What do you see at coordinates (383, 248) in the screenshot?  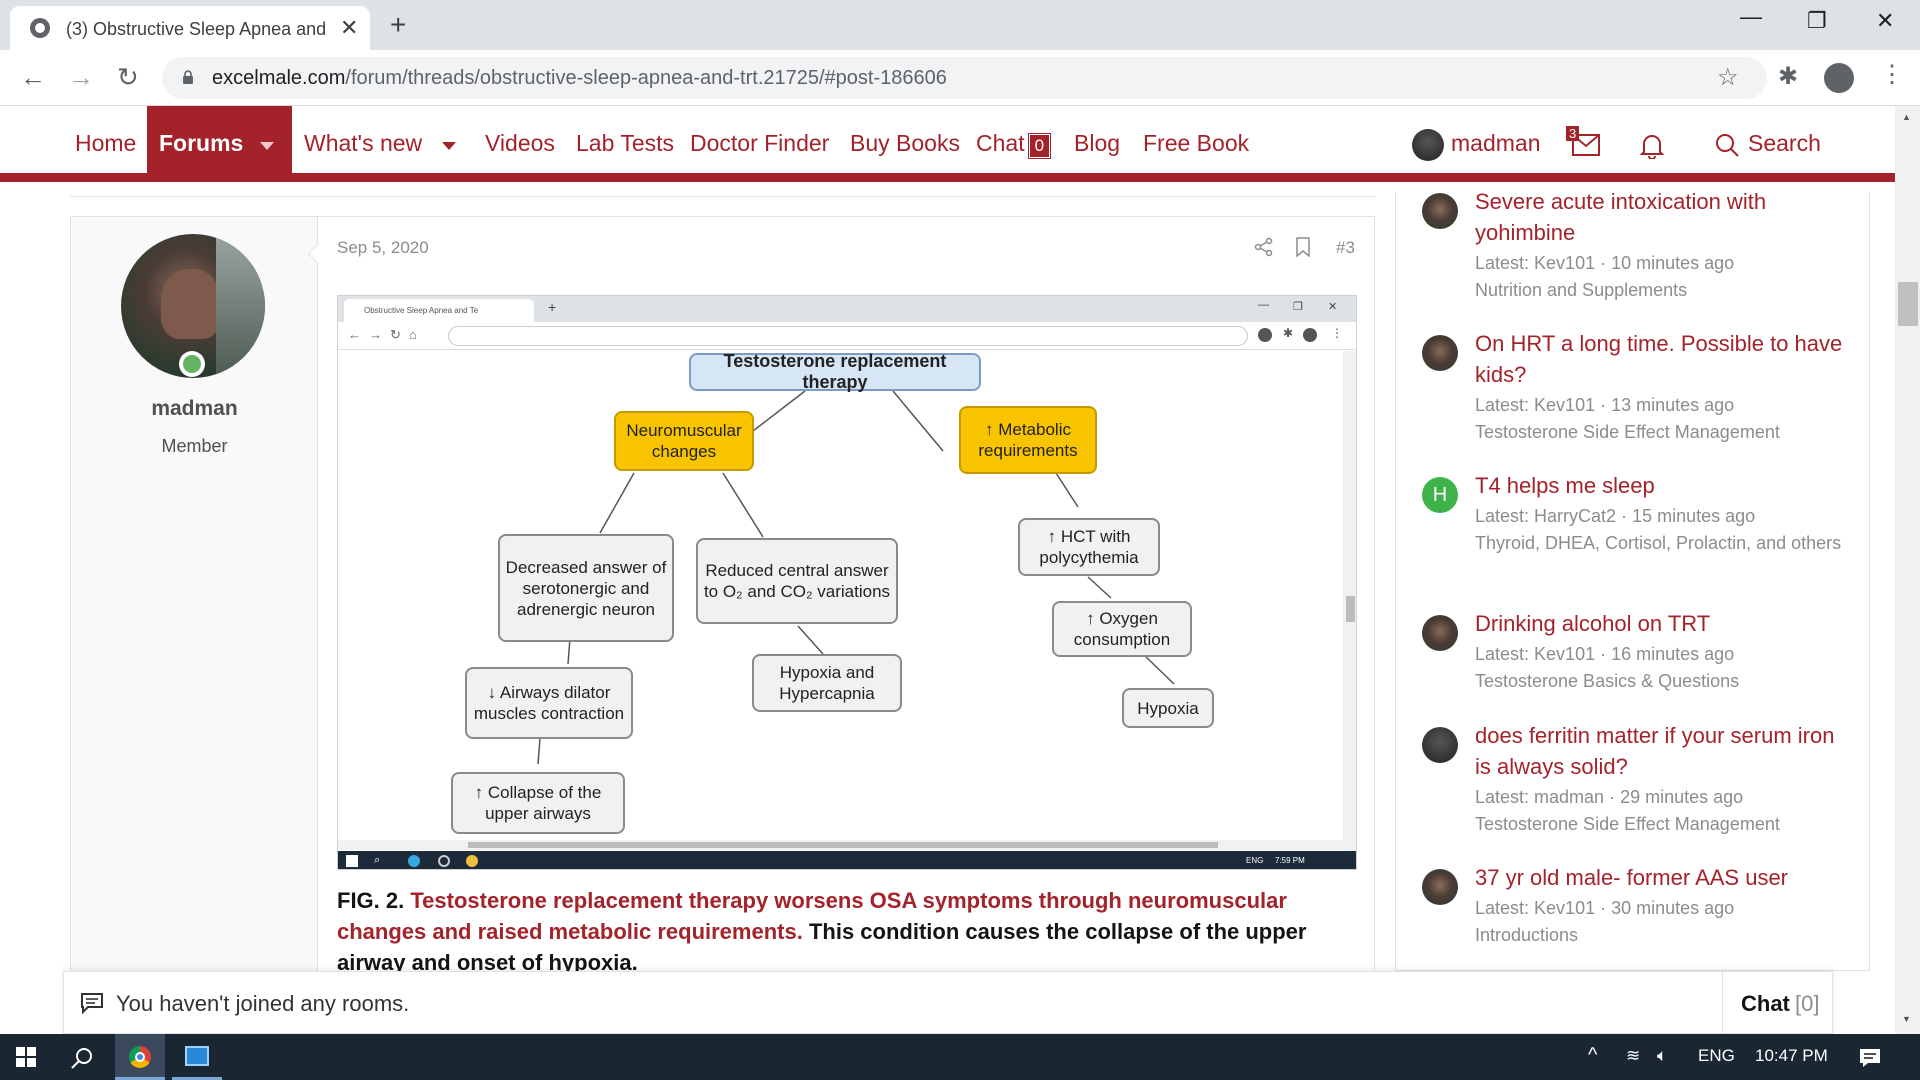 I see `post-date: Sep 5, 2020` at bounding box center [383, 248].